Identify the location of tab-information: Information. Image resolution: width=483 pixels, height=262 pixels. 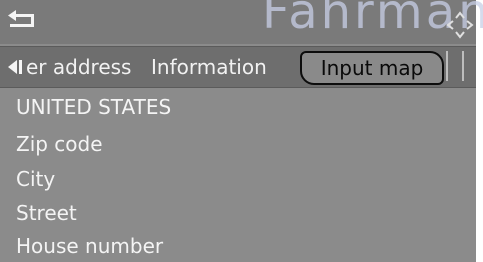
(209, 67).